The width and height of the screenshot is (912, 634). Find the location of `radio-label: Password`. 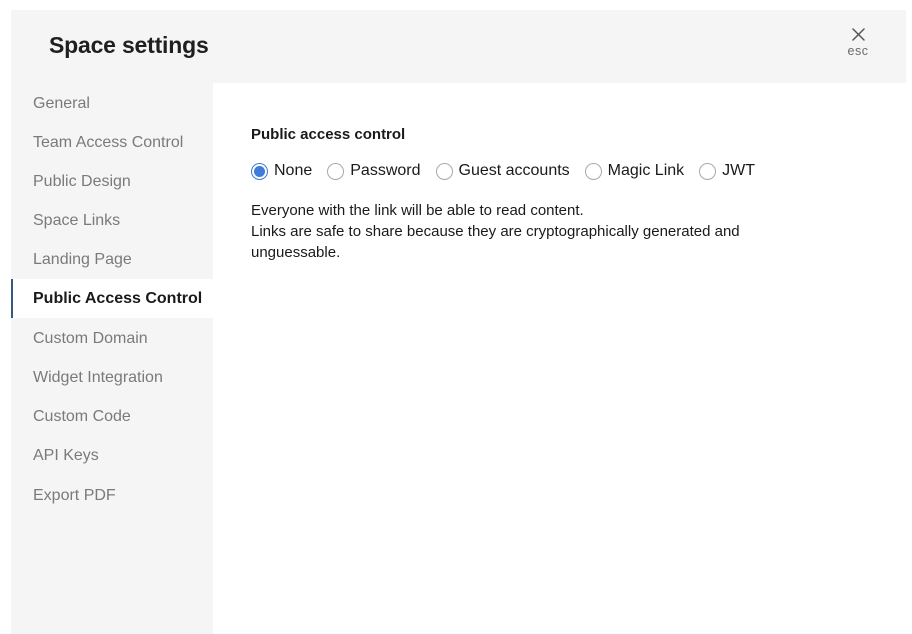

radio-label: Password is located at coordinates (385, 170).